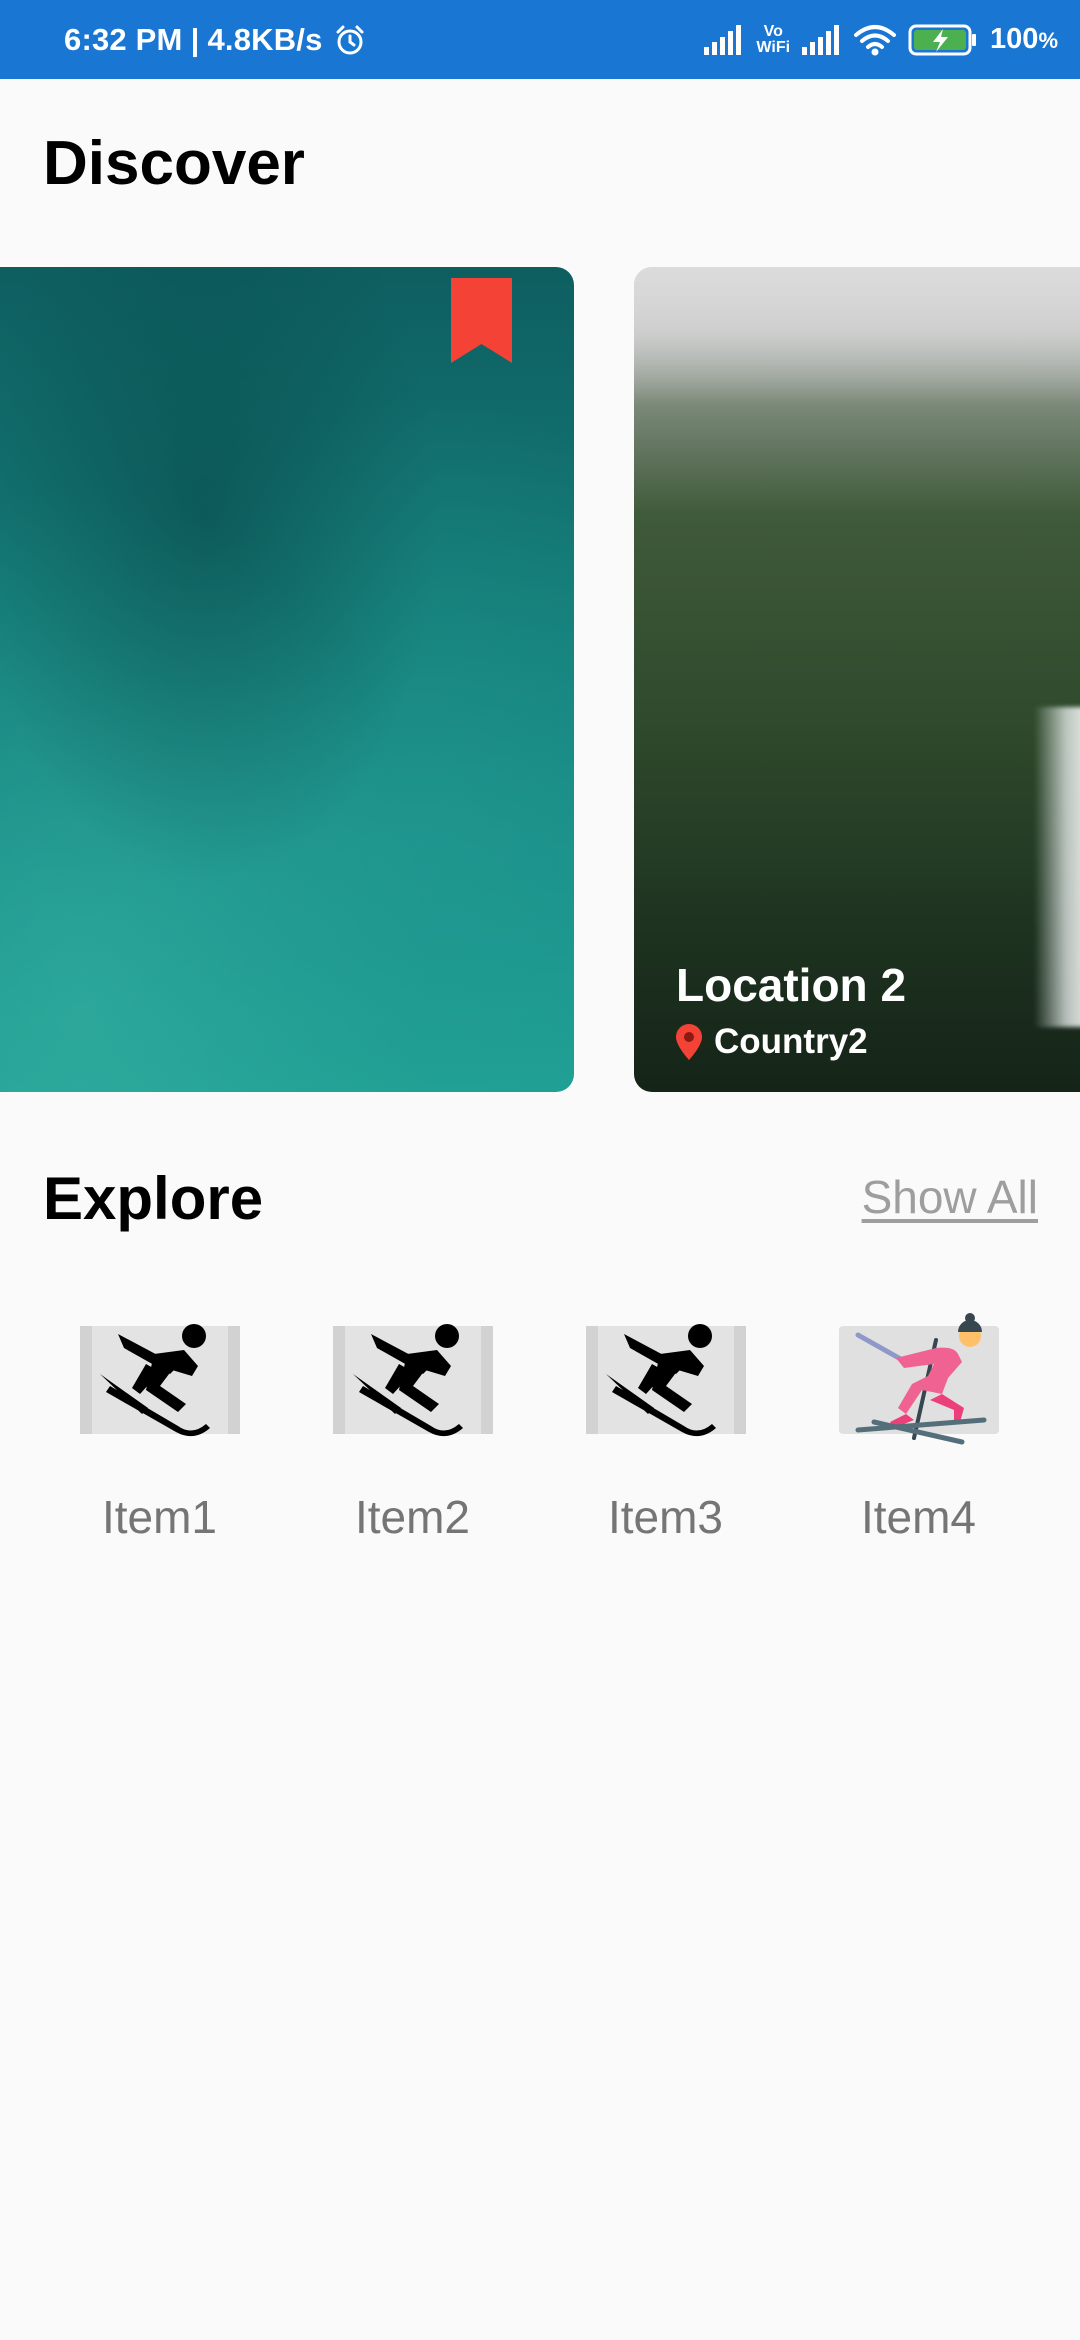 The height and width of the screenshot is (2340, 1080). What do you see at coordinates (822, 39) in the screenshot?
I see `signal-2-icon` at bounding box center [822, 39].